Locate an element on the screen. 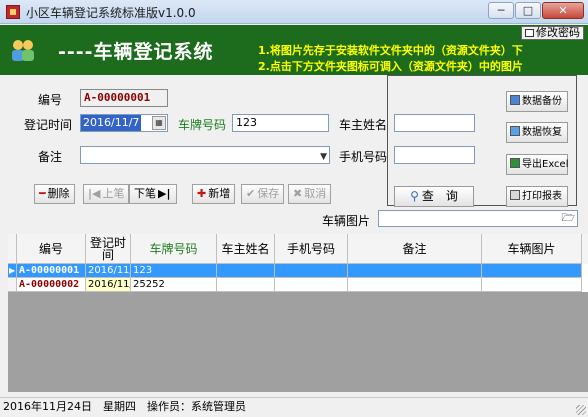 The image size is (588, 417). col-header-id: 编号 is located at coordinates (51, 249).